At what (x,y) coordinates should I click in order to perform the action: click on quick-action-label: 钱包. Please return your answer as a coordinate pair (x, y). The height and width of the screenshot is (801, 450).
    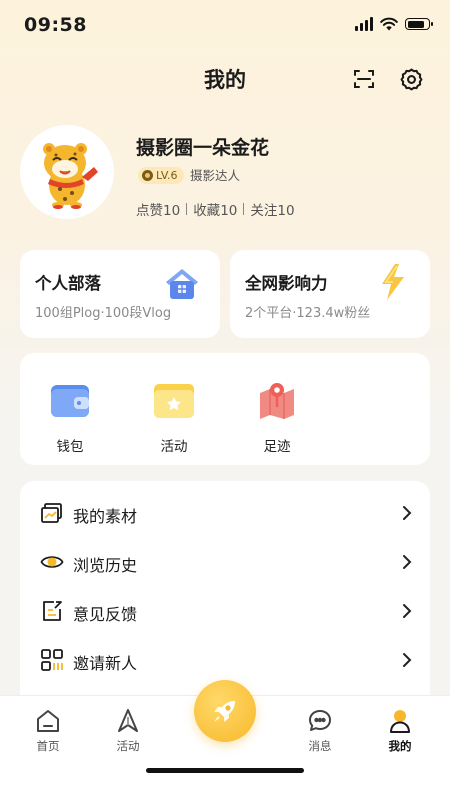
    Looking at the image, I should click on (70, 447).